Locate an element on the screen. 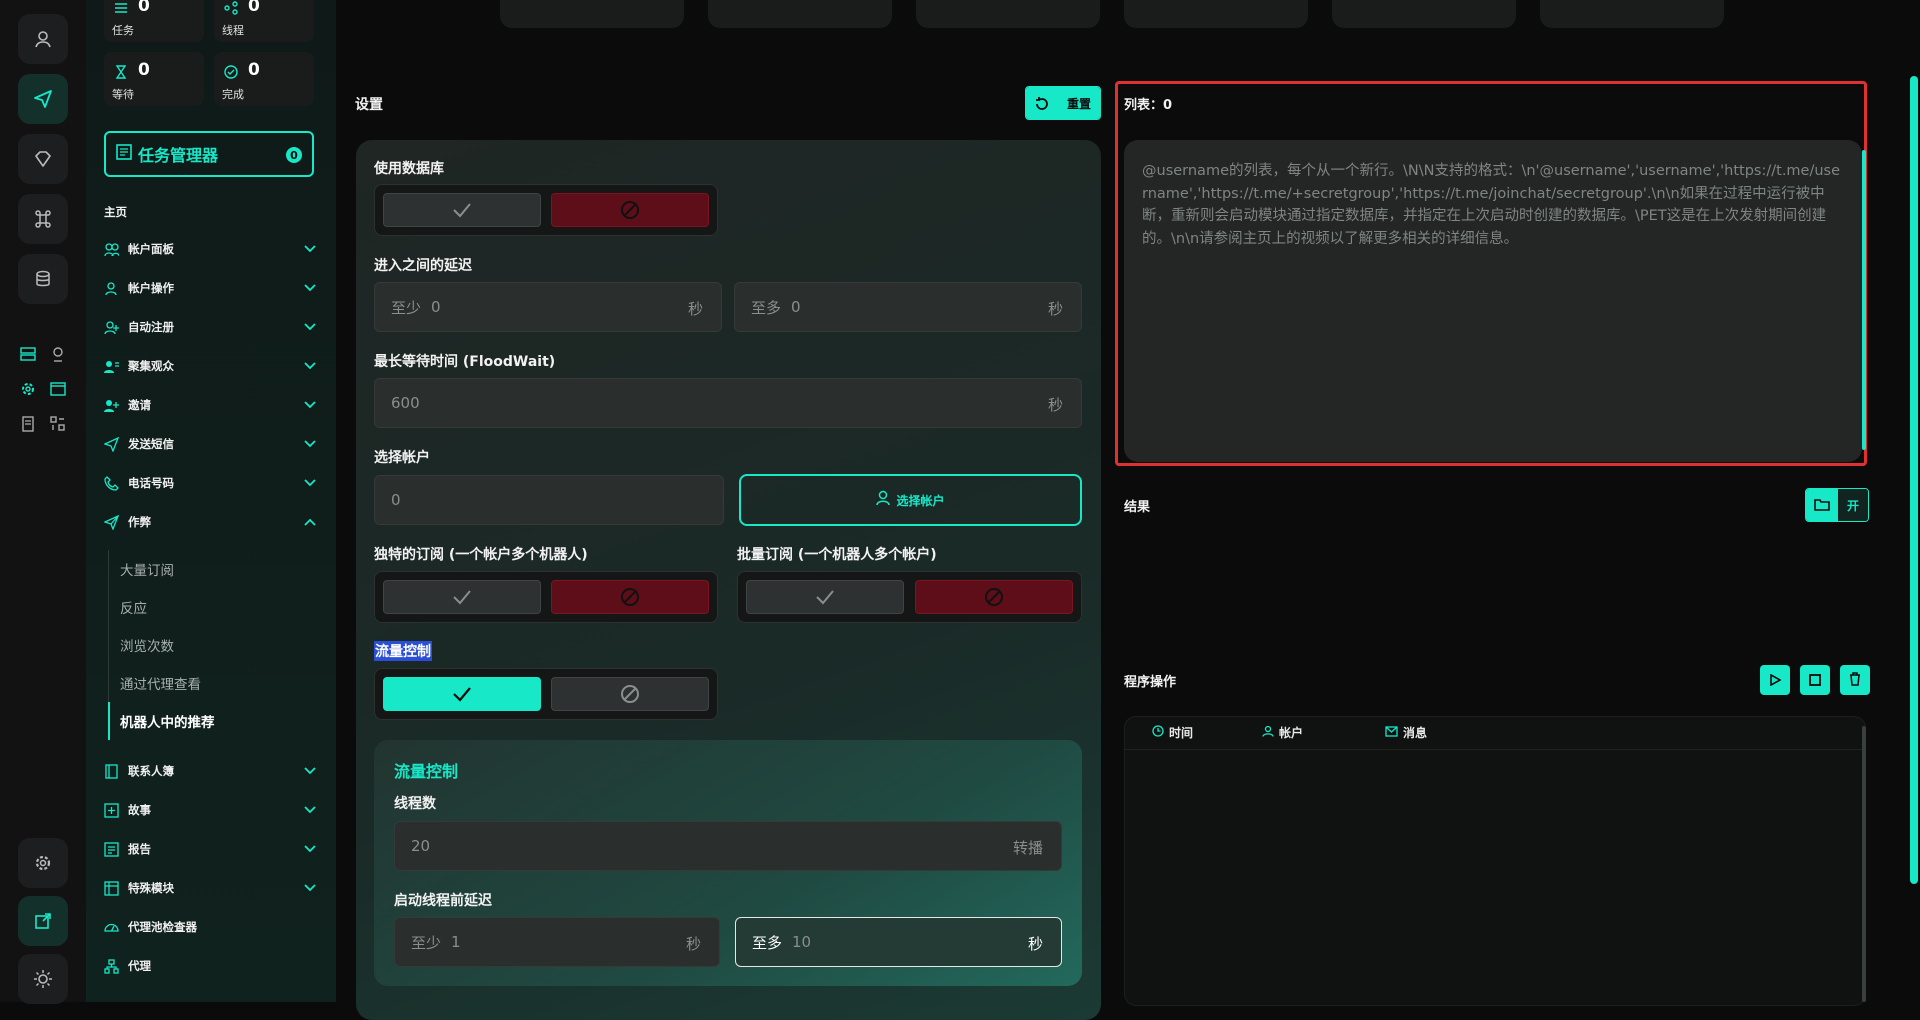  sub-item-views: 浏览次数 is located at coordinates (147, 645).